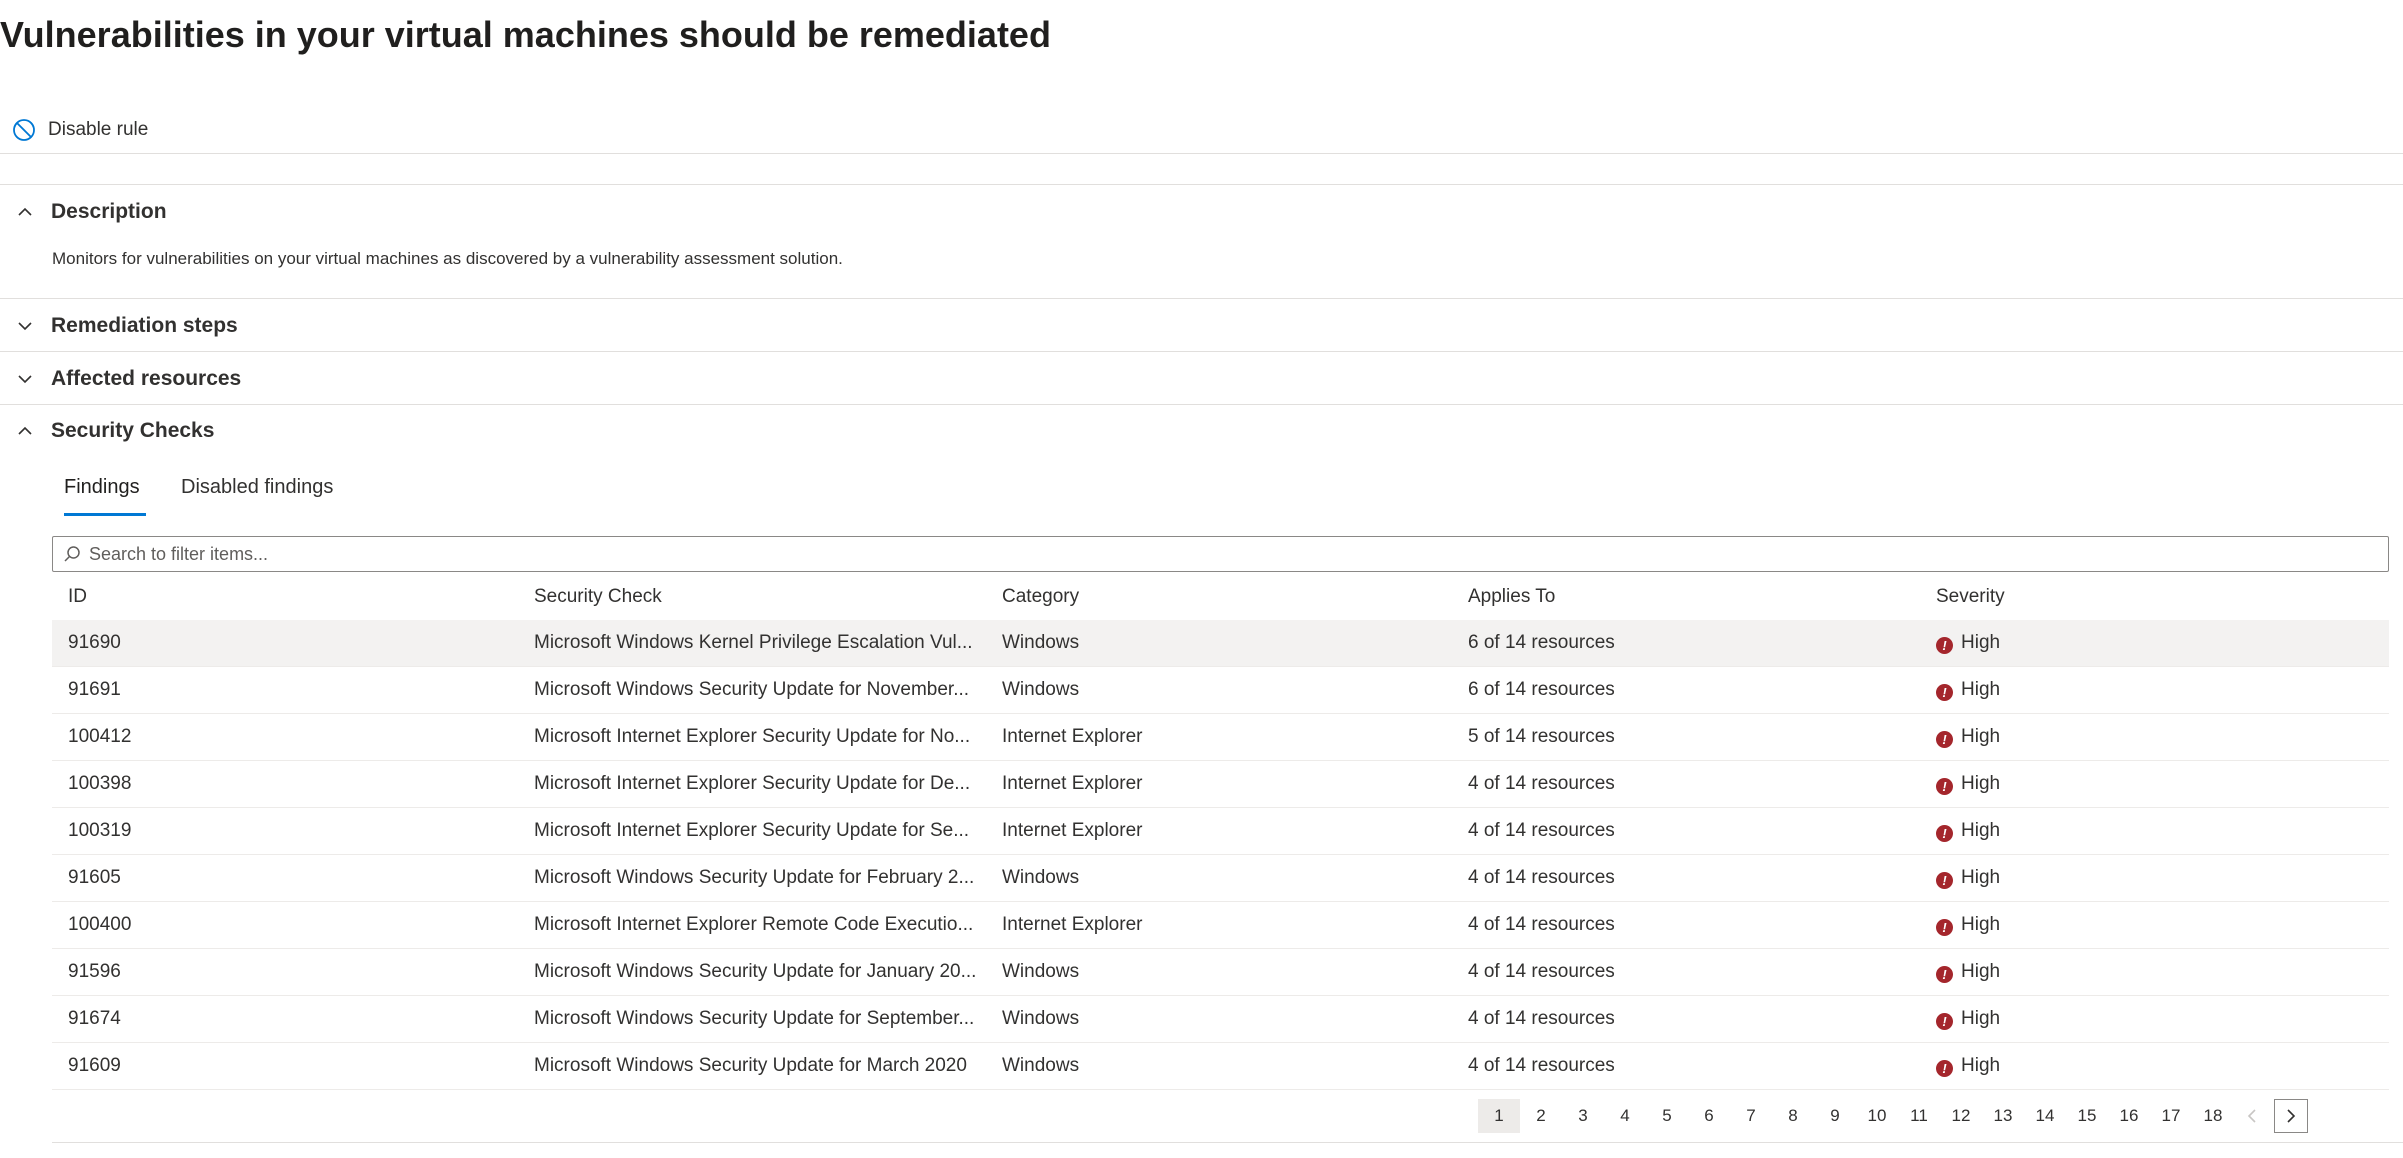 The width and height of the screenshot is (2403, 1158). I want to click on search-input, so click(1187, 554).